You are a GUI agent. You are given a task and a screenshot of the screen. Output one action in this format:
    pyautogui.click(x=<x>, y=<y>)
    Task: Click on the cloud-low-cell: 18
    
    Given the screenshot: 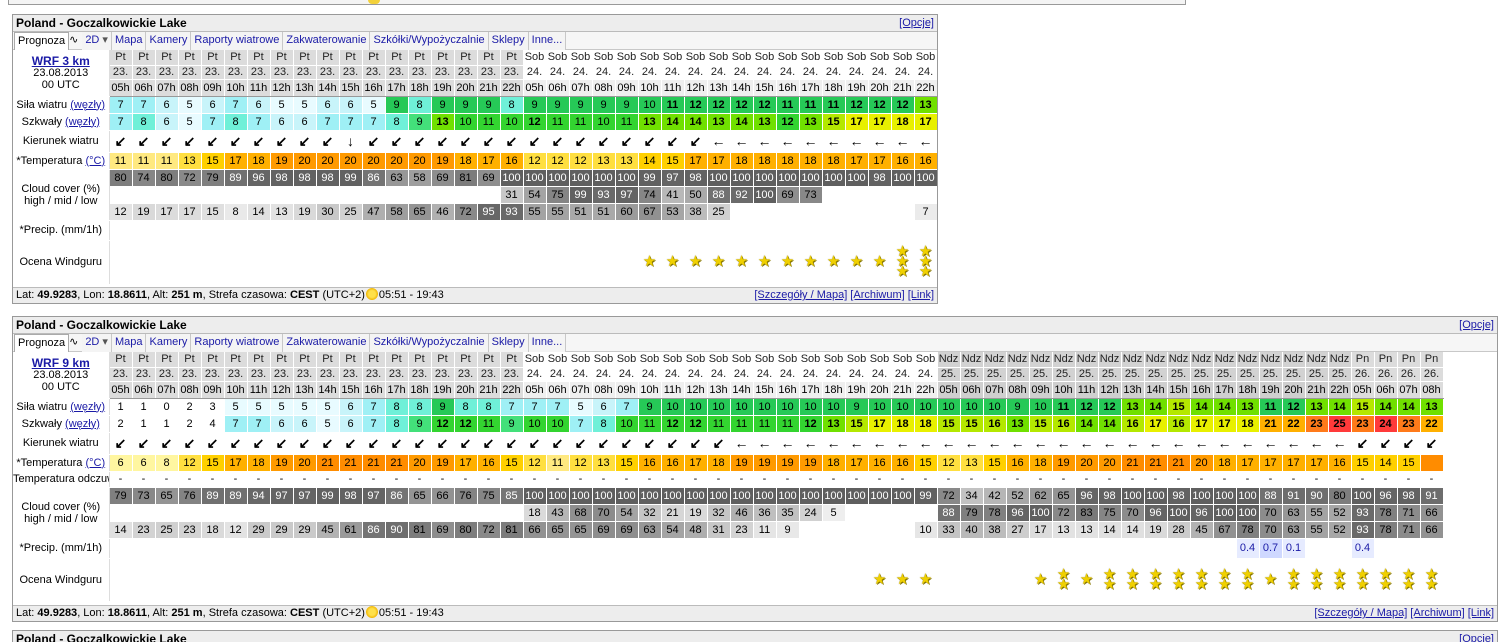 What is the action you would take?
    pyautogui.click(x=213, y=530)
    